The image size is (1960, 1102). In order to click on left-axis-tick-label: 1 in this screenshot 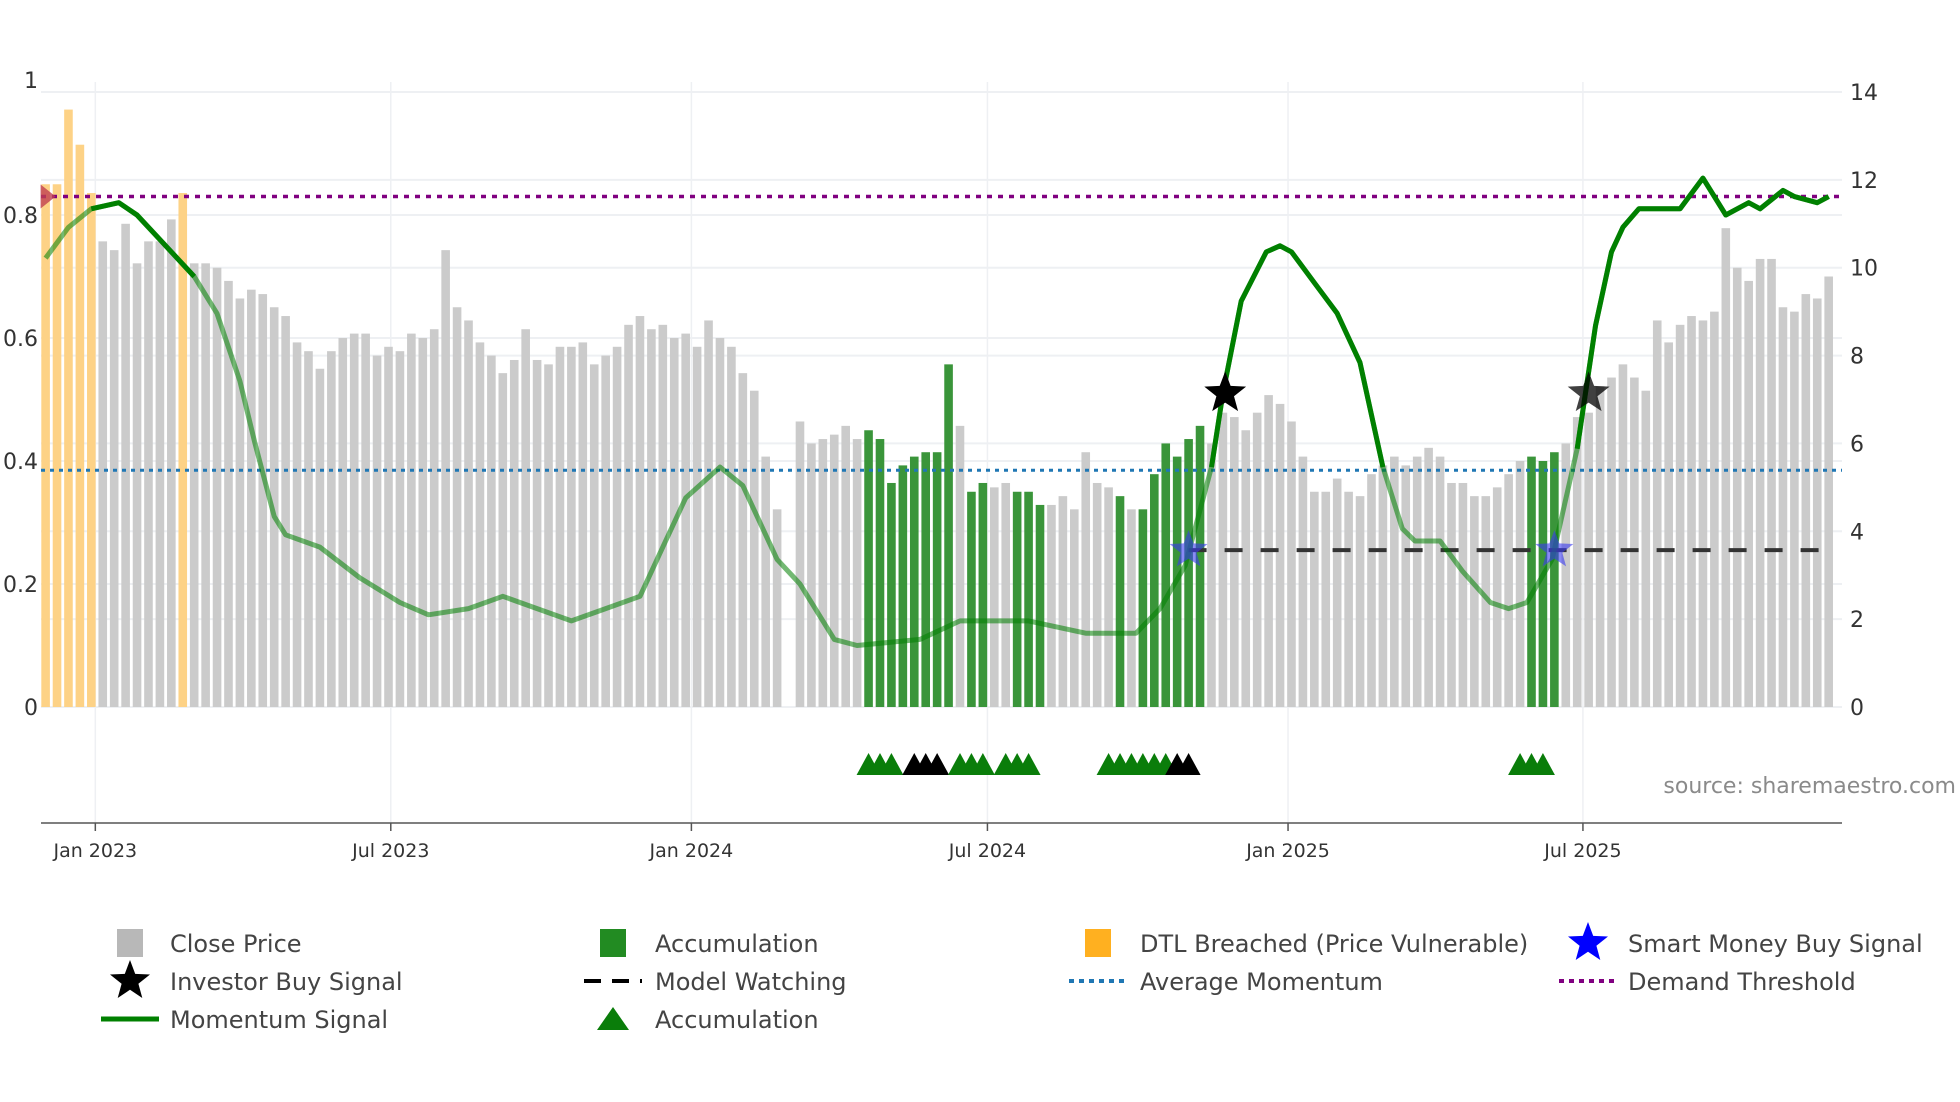, I will do `click(31, 81)`.